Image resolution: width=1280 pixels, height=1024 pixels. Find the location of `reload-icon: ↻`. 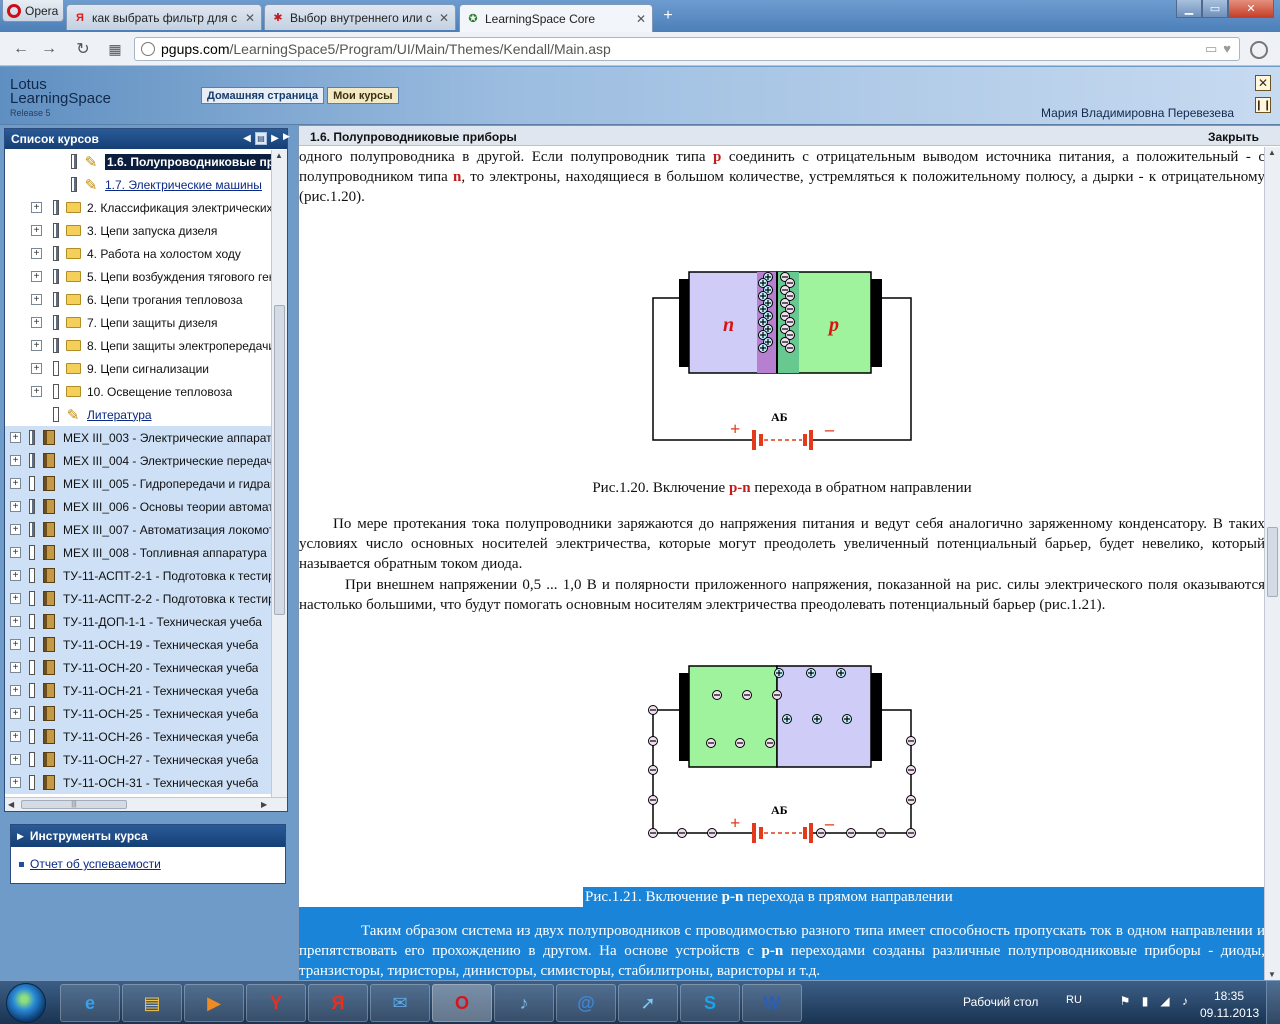

reload-icon: ↻ is located at coordinates (83, 49).